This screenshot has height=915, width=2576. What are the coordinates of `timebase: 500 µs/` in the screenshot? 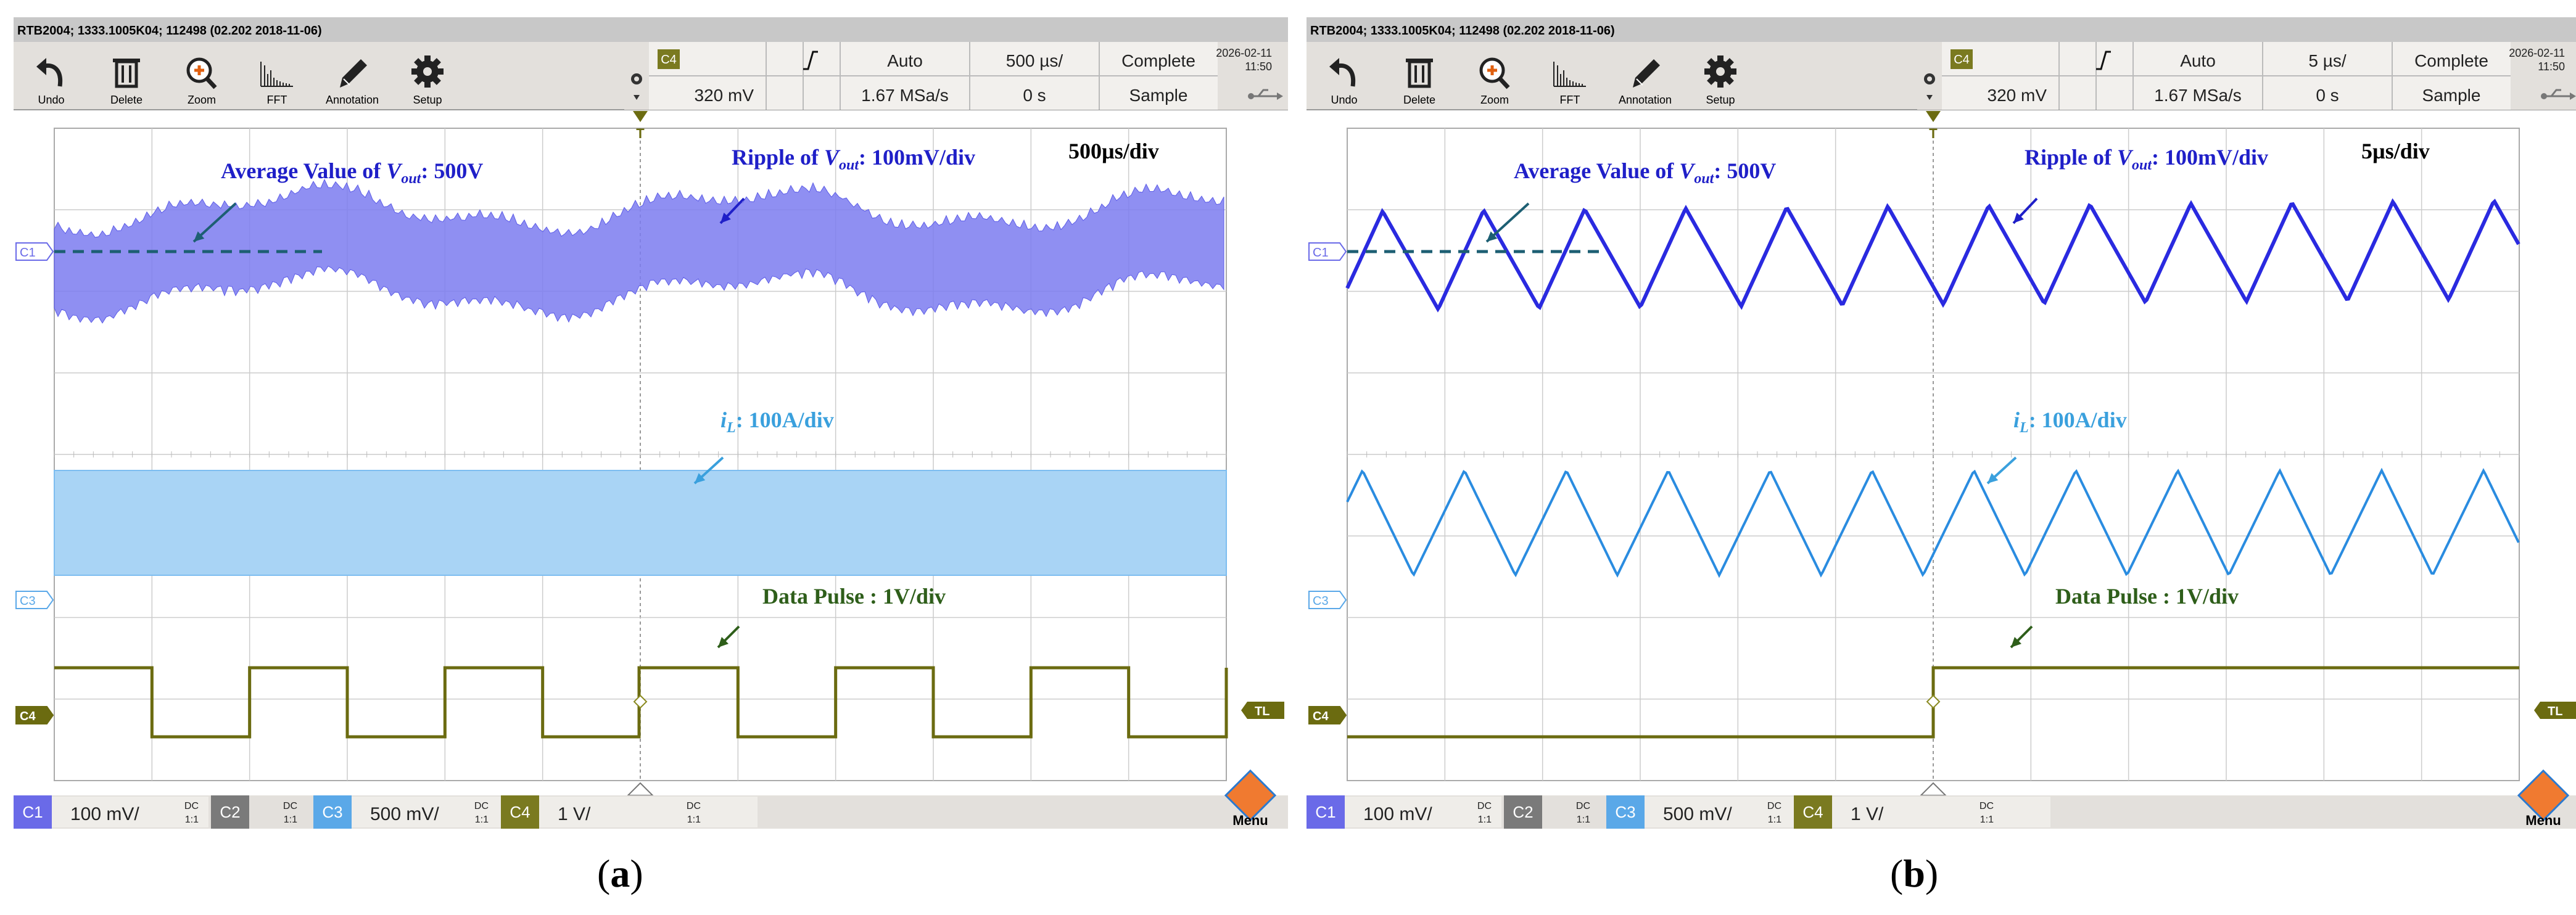 It's located at (1034, 60).